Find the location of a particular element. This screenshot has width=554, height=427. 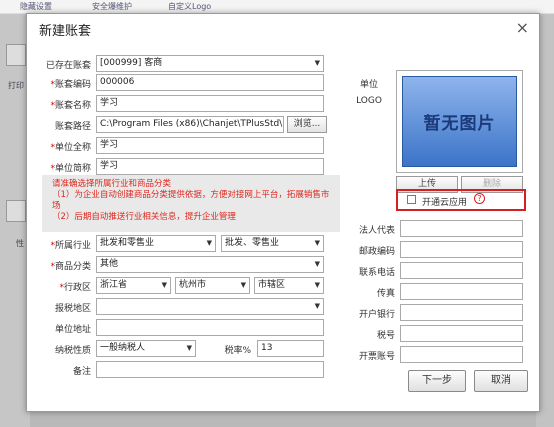

company-short-name-input: 学习 is located at coordinates (210, 166).